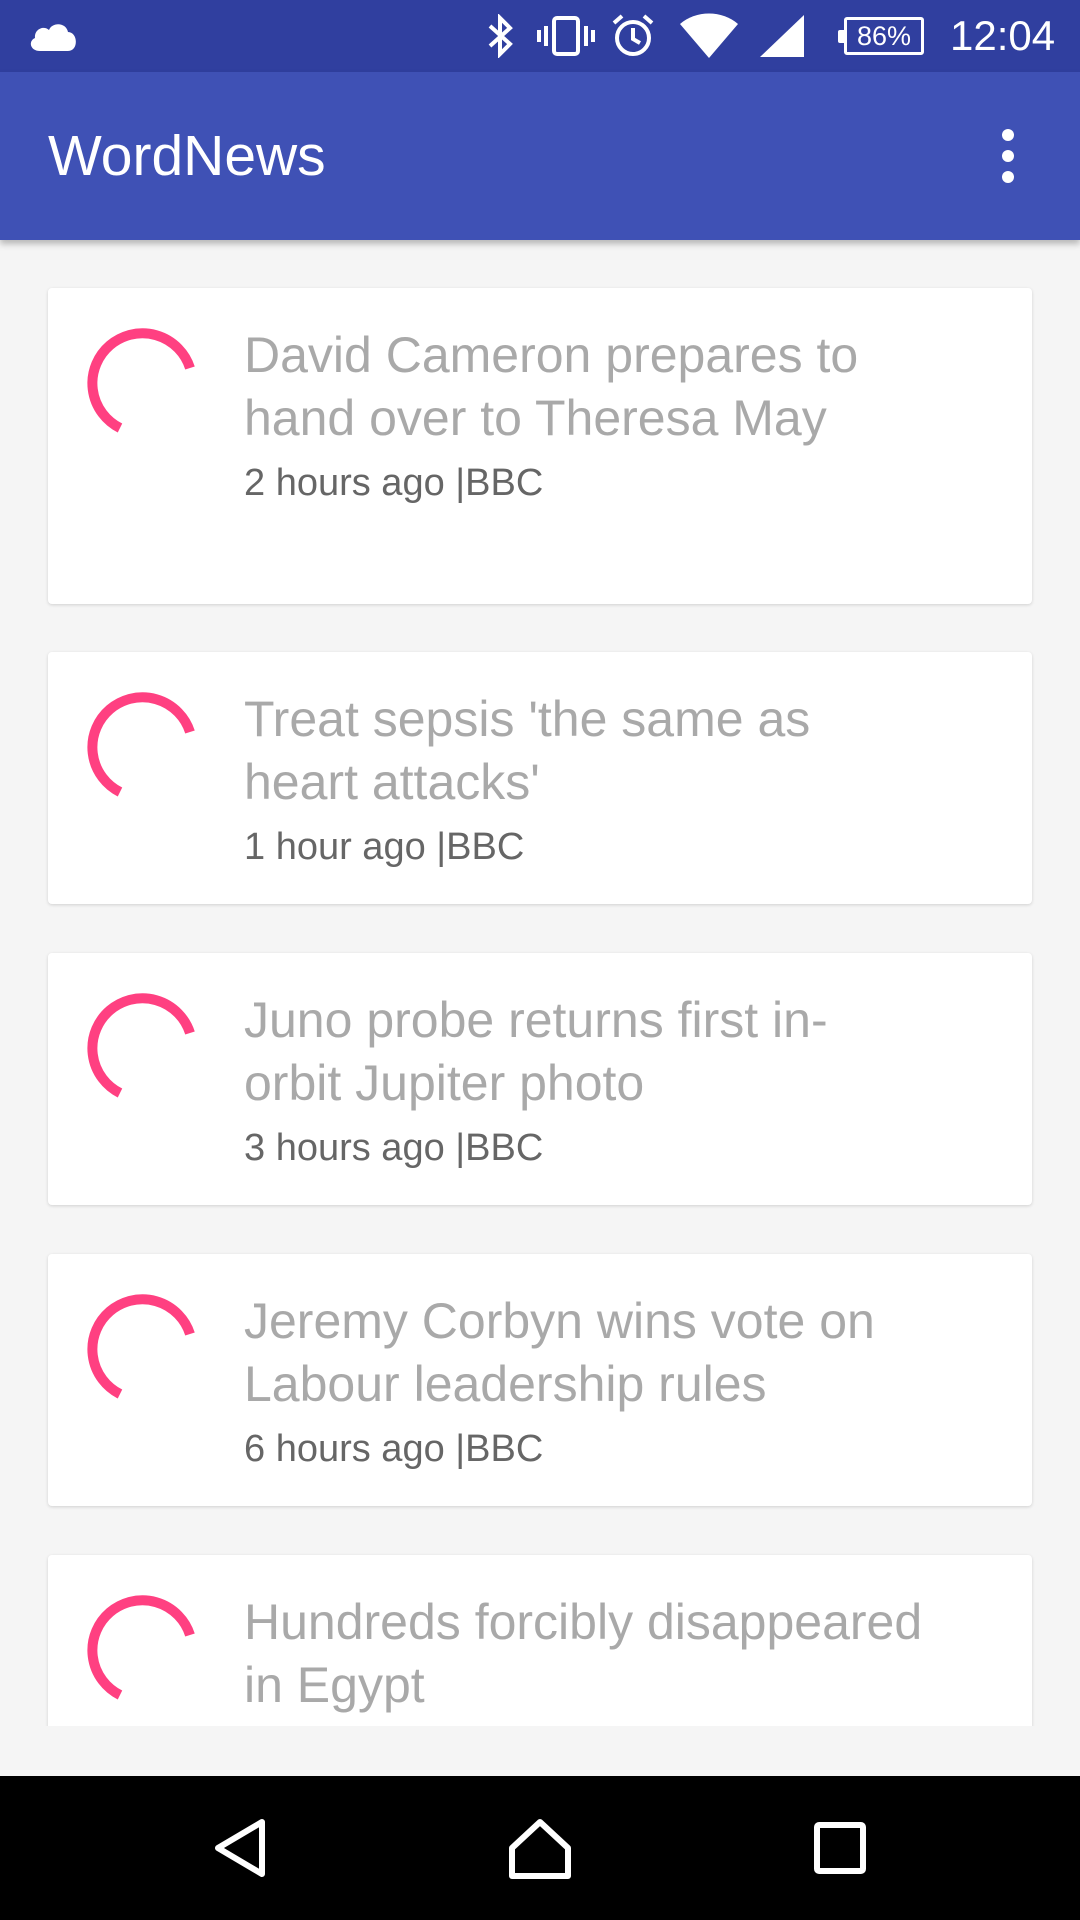 Image resolution: width=1080 pixels, height=1920 pixels. I want to click on more-vert-icon, so click(1008, 156).